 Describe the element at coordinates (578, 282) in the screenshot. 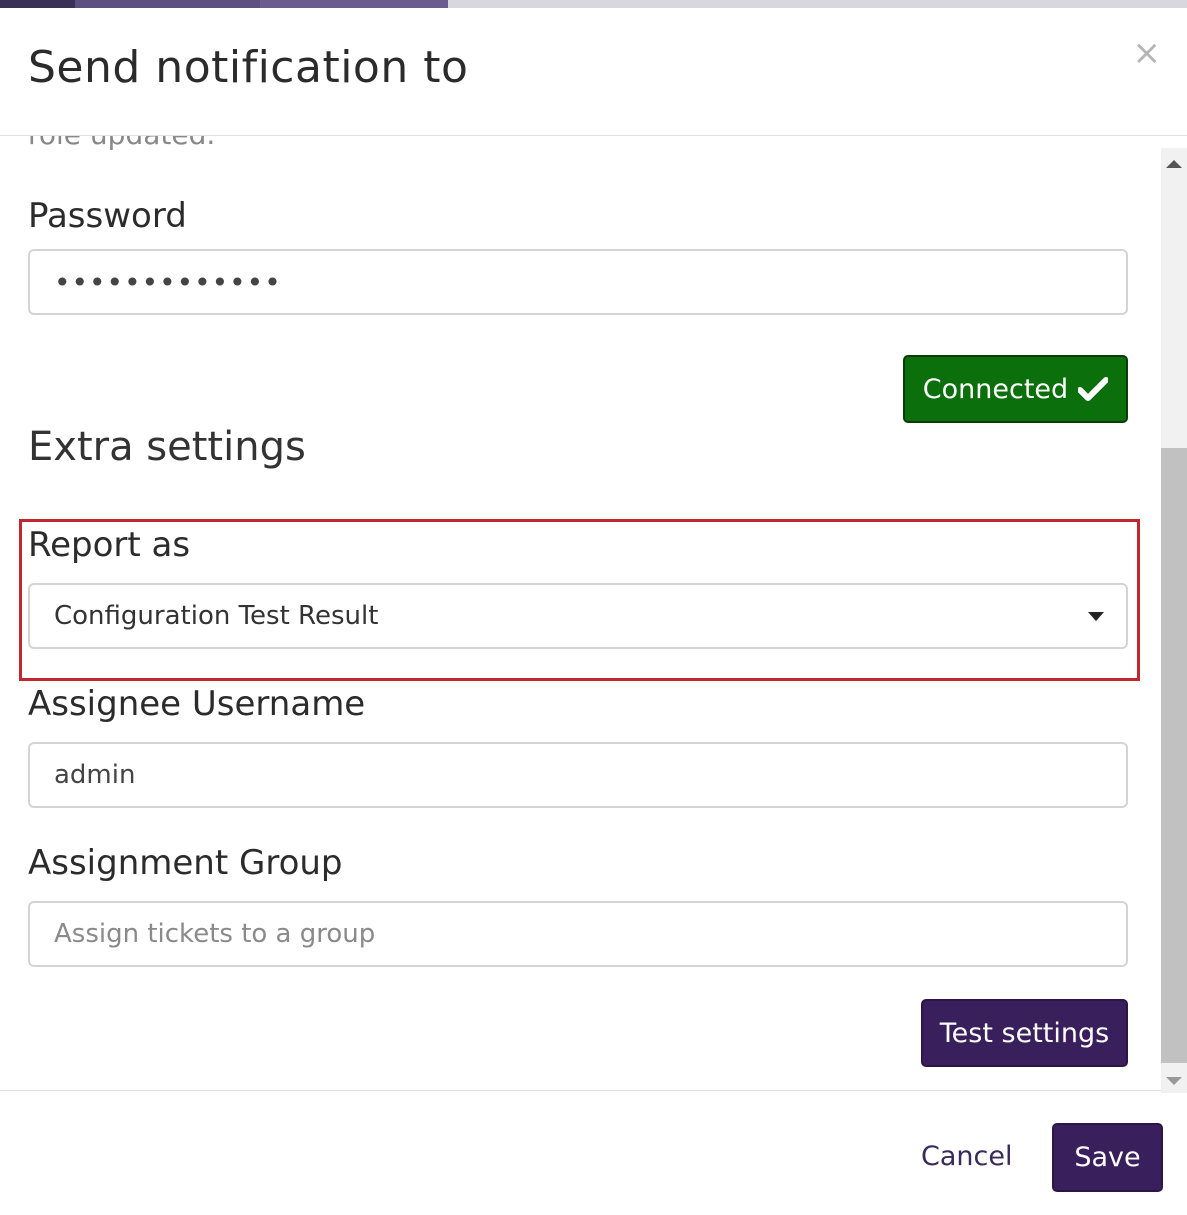

I see `password-field: •••••••••••••` at that location.